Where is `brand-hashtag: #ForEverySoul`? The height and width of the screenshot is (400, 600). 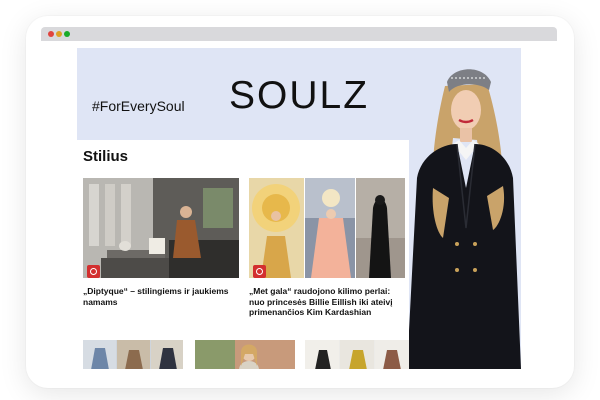 brand-hashtag: #ForEverySoul is located at coordinates (138, 106).